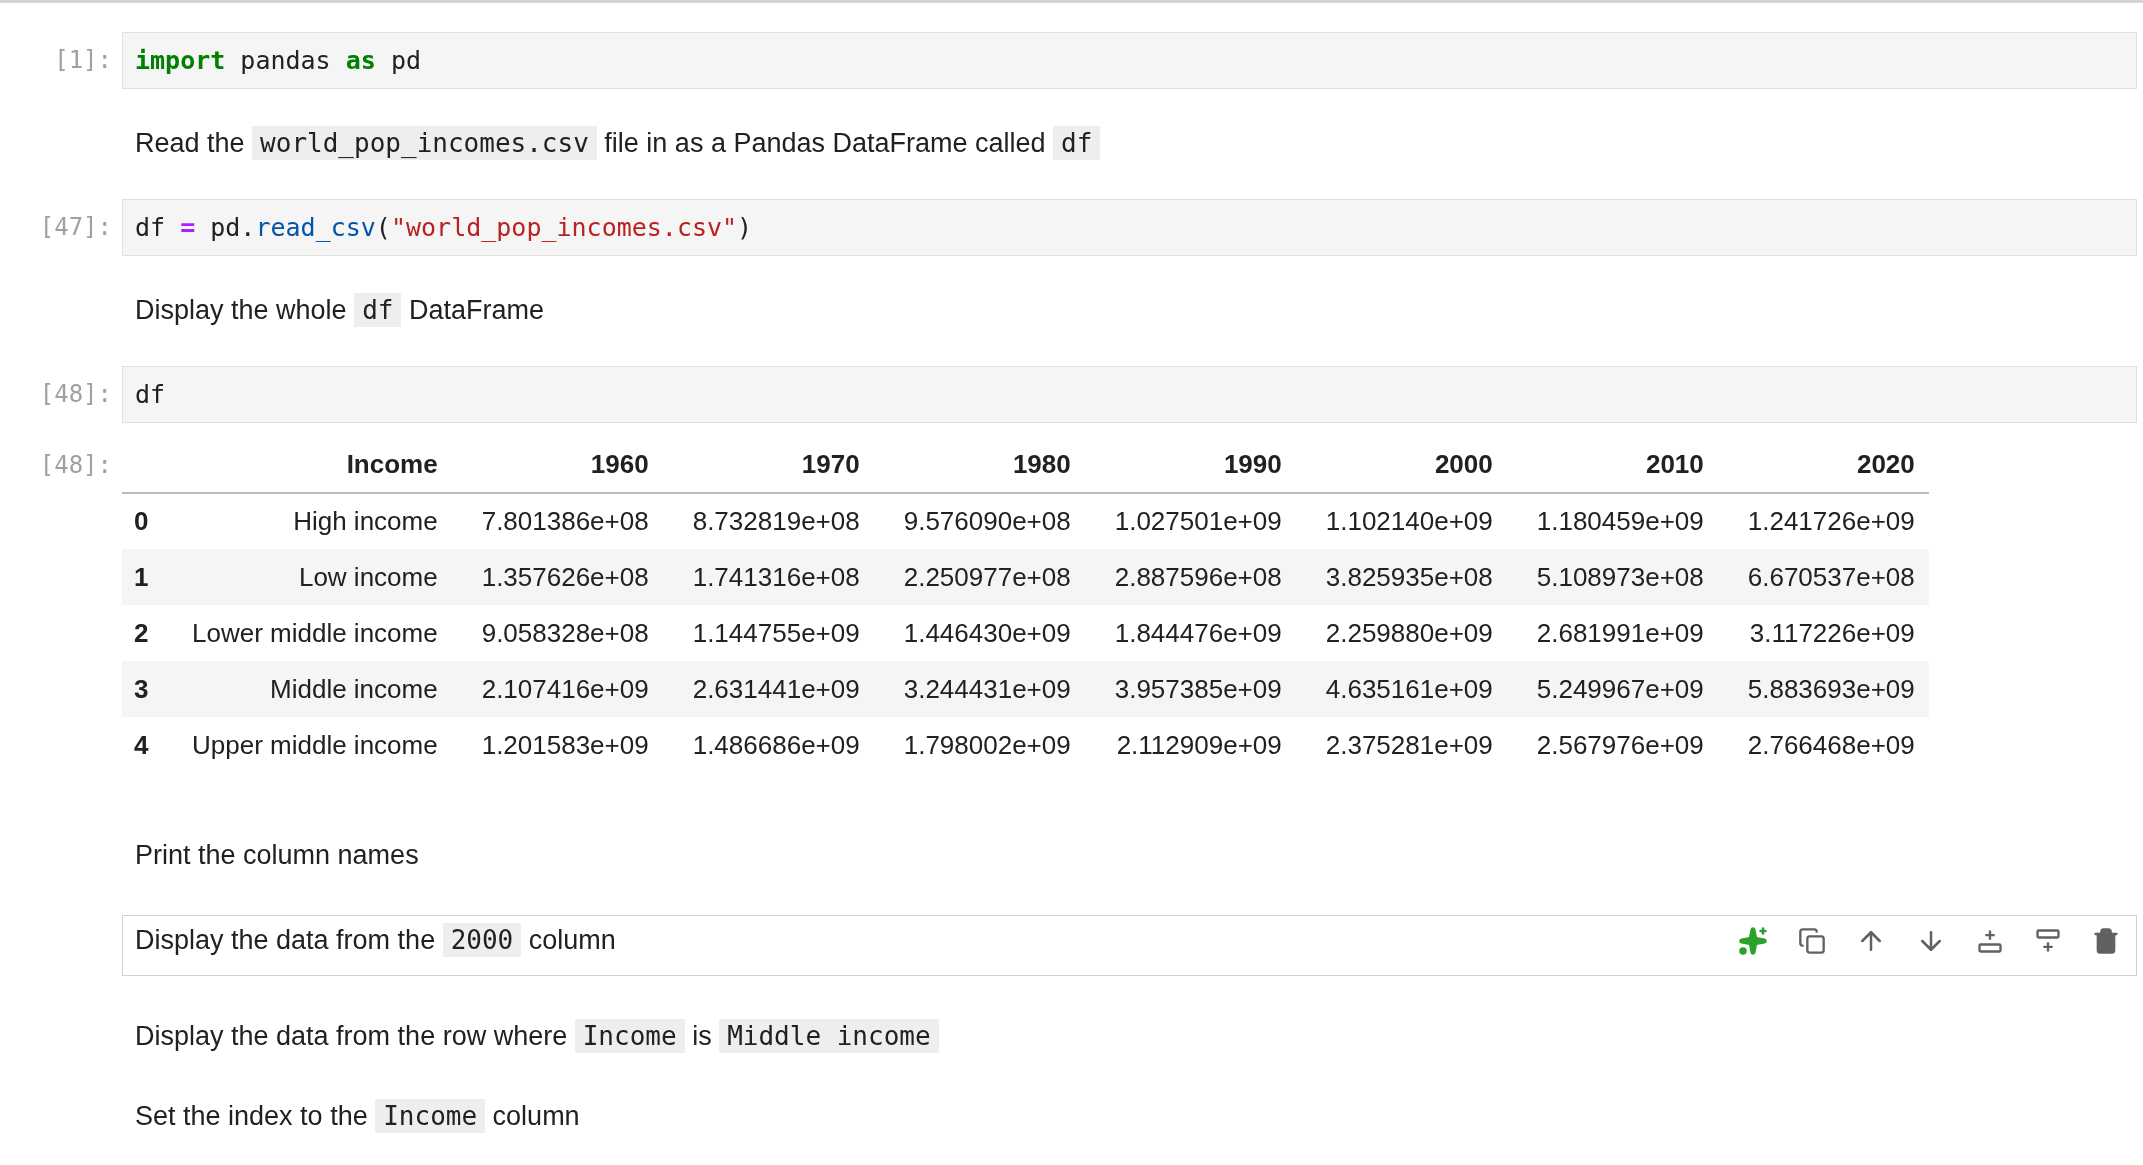 The image size is (2143, 1165). What do you see at coordinates (307, 521) in the screenshot?
I see `table-cell: High income` at bounding box center [307, 521].